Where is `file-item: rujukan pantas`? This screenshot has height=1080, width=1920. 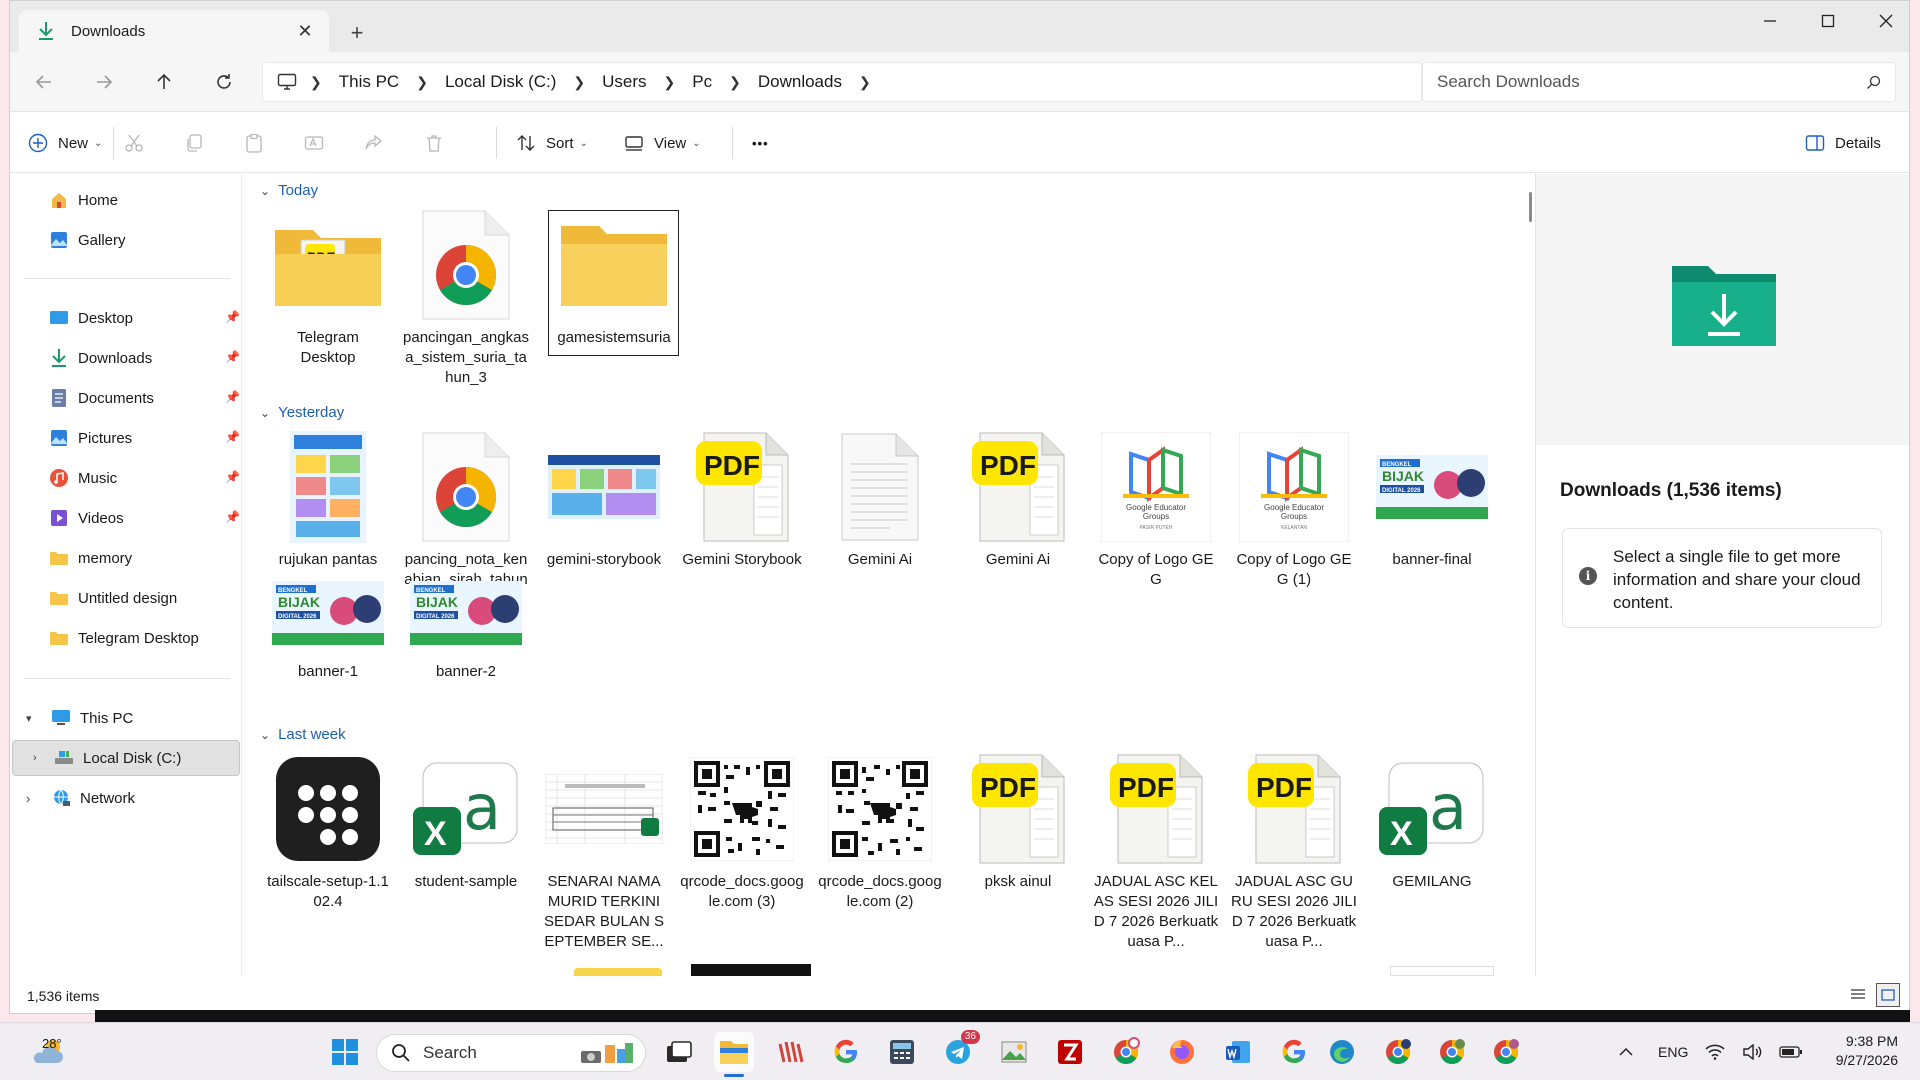
file-item: rujukan pantas is located at coordinates (328, 499).